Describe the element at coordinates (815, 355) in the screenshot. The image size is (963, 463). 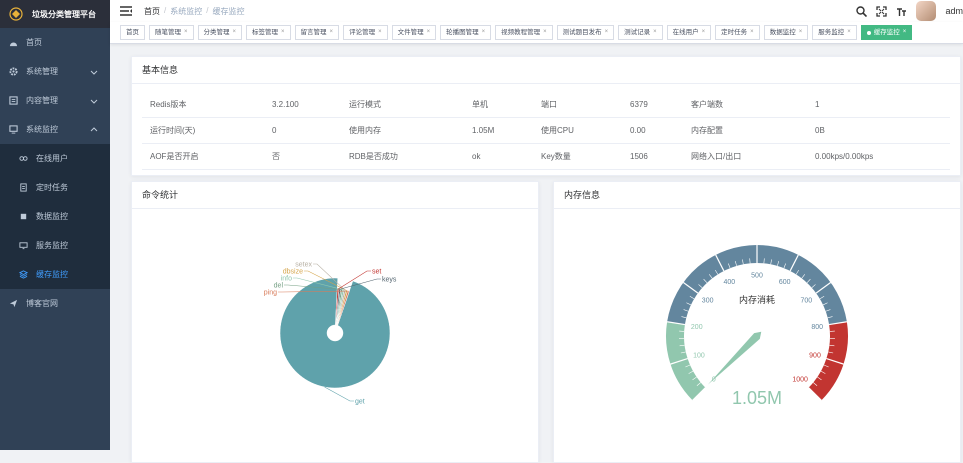
I see `gauge-tick-label: 900` at that location.